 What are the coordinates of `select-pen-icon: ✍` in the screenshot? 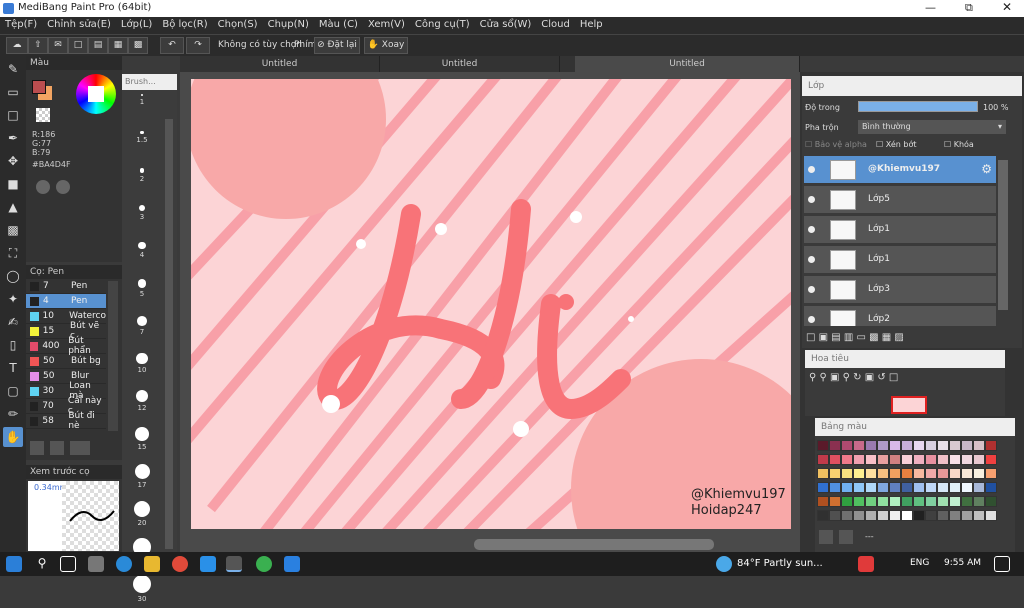 It's located at (13, 322).